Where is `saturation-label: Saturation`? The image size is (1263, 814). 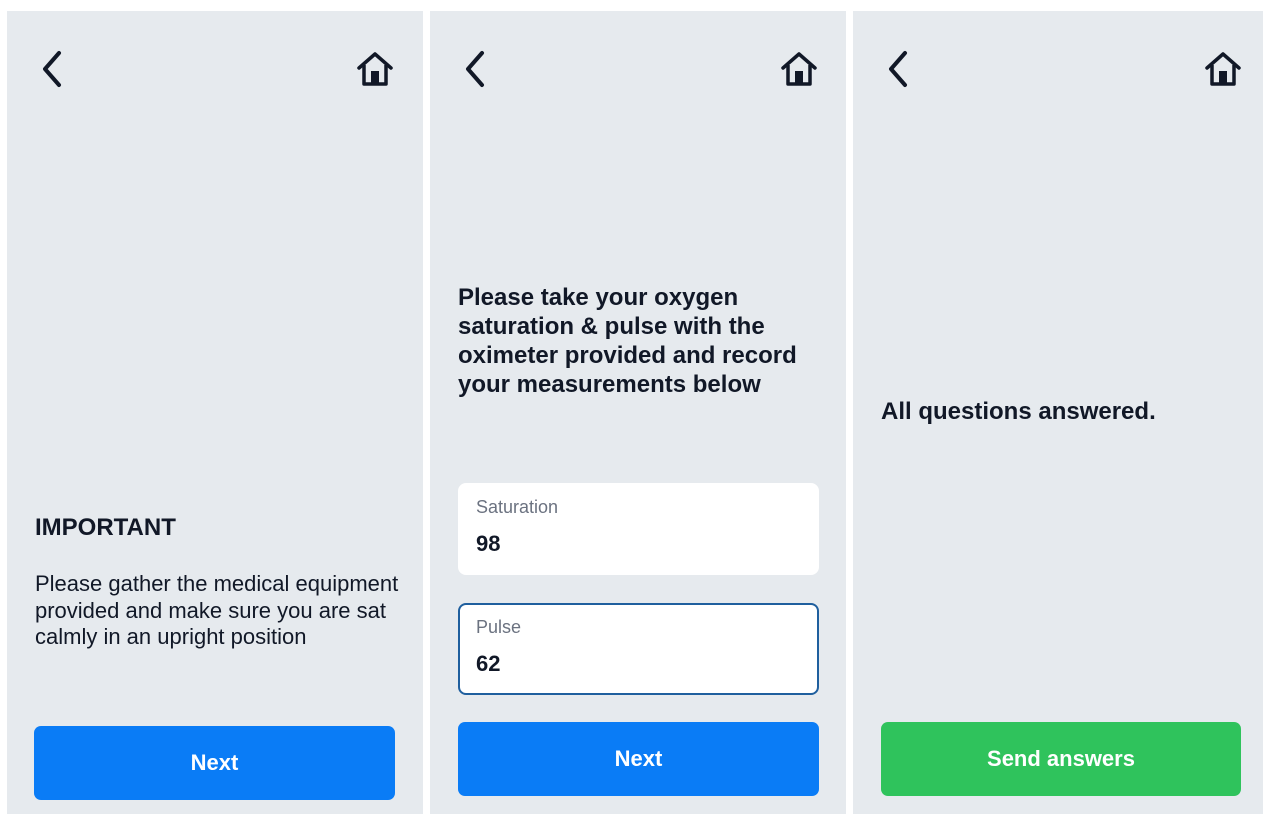 saturation-label: Saturation is located at coordinates (517, 507).